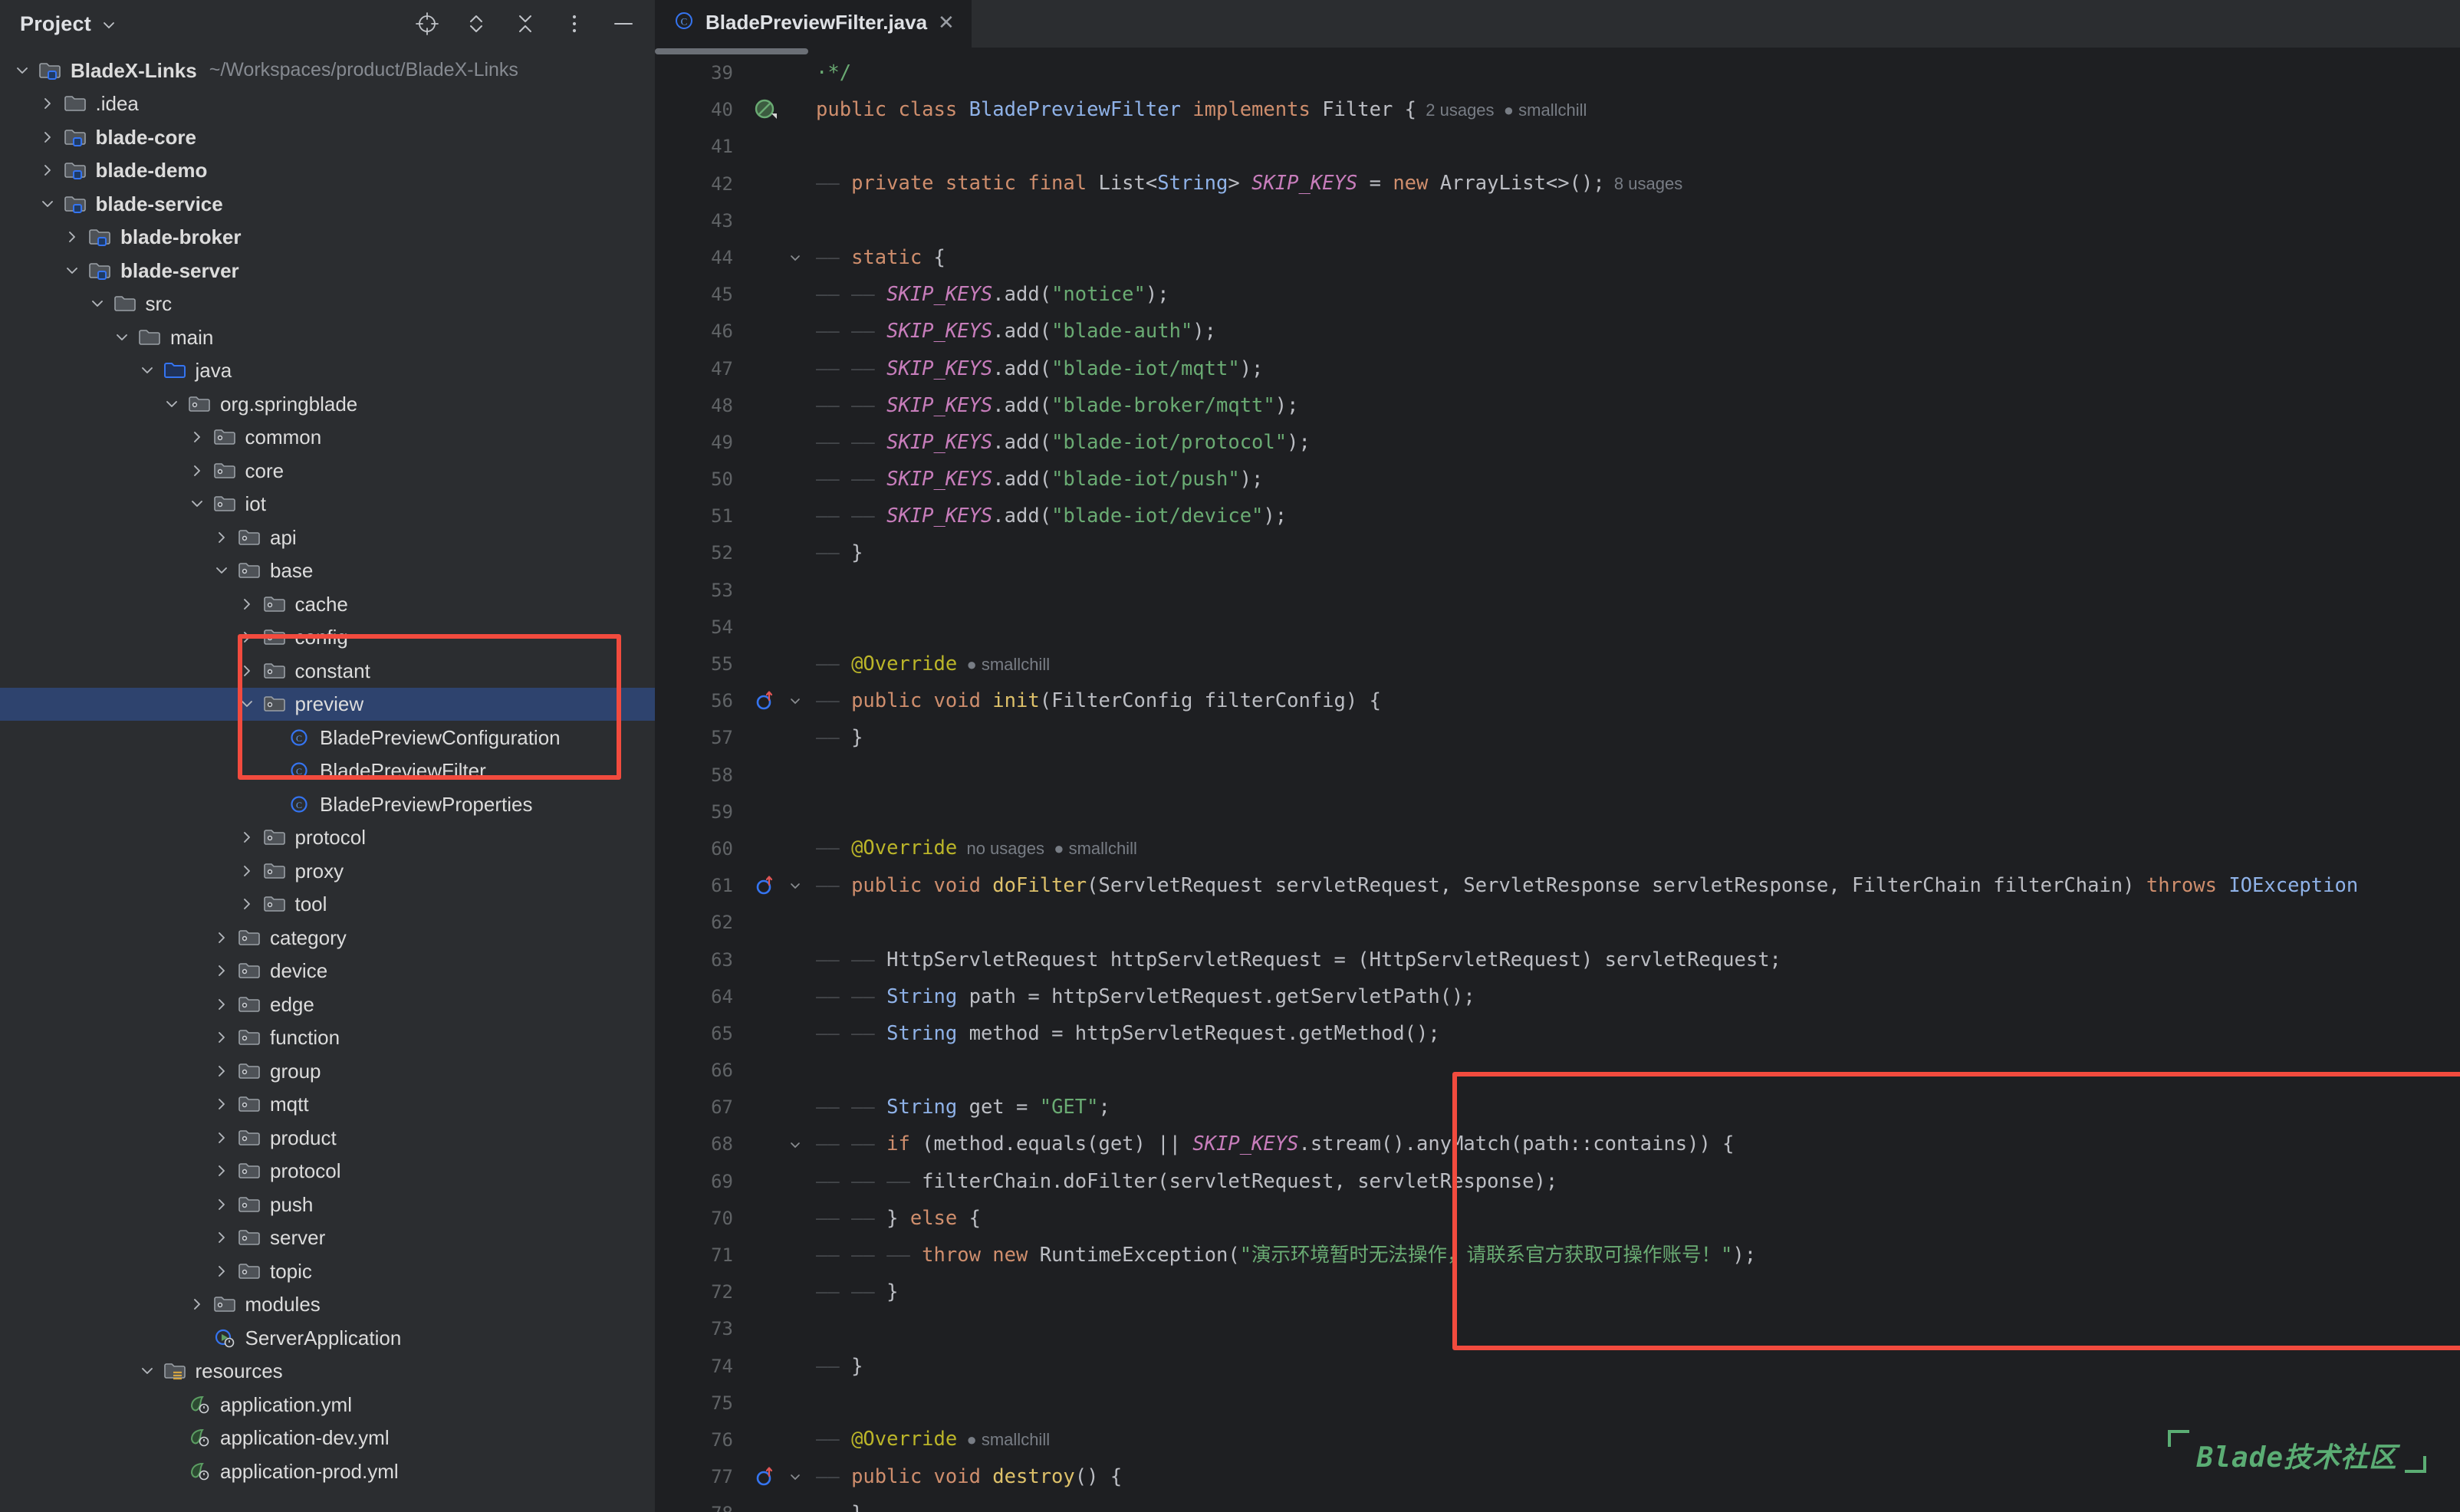 Image resolution: width=2460 pixels, height=1512 pixels. What do you see at coordinates (327, 1138) in the screenshot?
I see `tree-item-product: product` at bounding box center [327, 1138].